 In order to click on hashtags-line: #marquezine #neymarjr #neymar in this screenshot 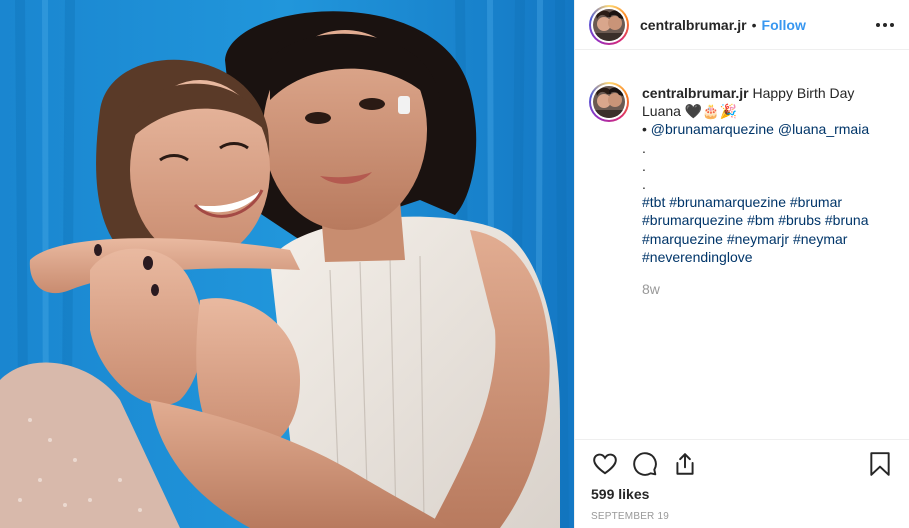, I will do `click(760, 239)`.